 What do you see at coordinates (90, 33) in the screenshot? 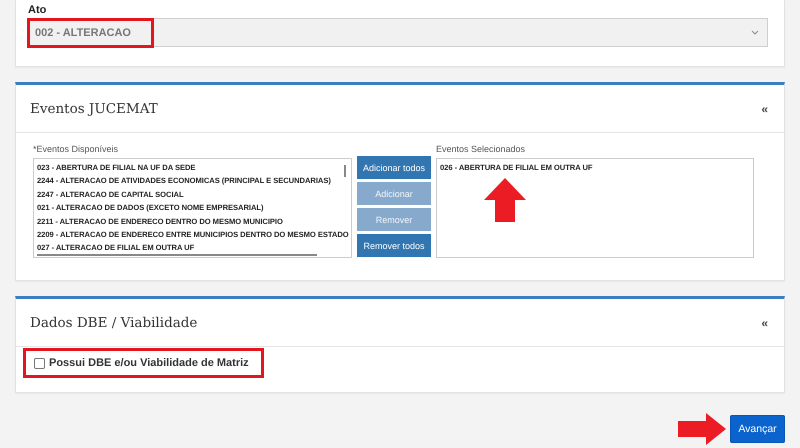
I see `select-value: 002 - ALTERACAO` at bounding box center [90, 33].